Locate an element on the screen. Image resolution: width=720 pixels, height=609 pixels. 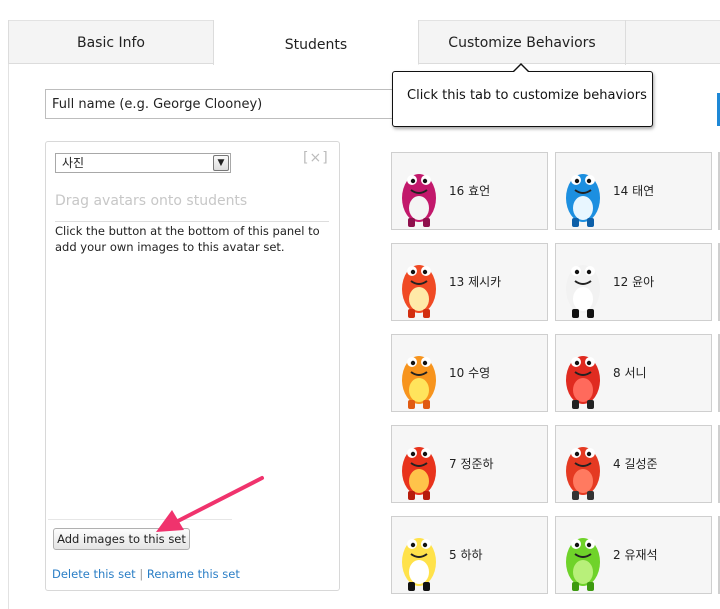
student-name-label: 16 효언 is located at coordinates (470, 191).